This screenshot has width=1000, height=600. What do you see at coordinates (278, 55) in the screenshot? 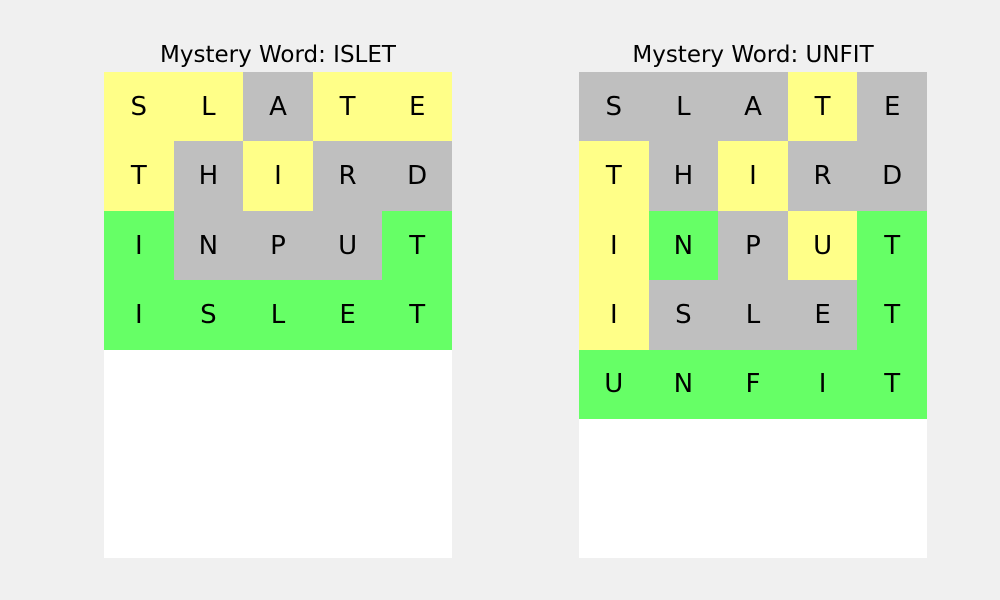
I see `board-title: Mystery Word: ISLET` at bounding box center [278, 55].